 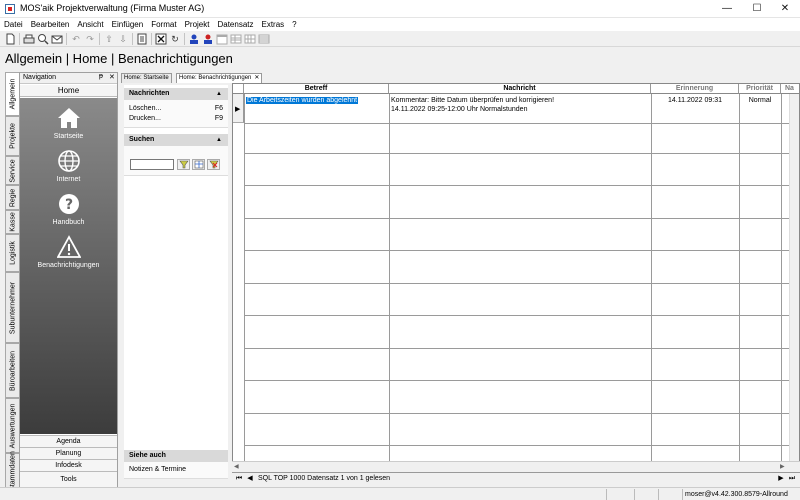 I want to click on task-loeschen: Löschen... F6, so click(x=176, y=108).